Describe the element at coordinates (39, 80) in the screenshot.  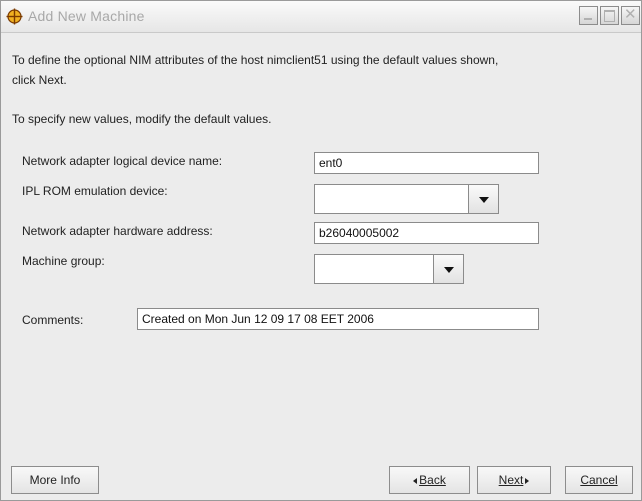
I see `intro-line-2: click Next.` at that location.